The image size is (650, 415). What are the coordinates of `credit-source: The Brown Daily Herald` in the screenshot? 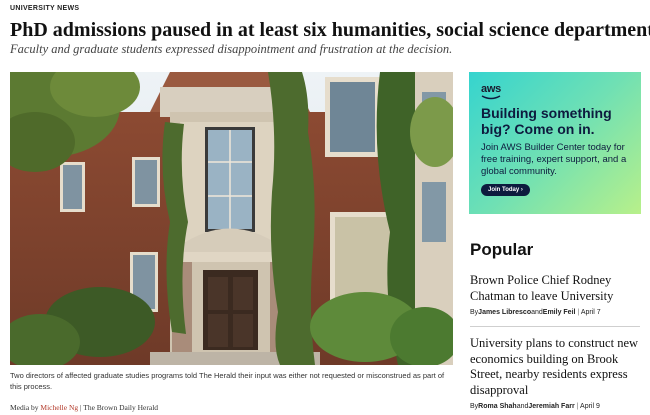 It's located at (121, 407).